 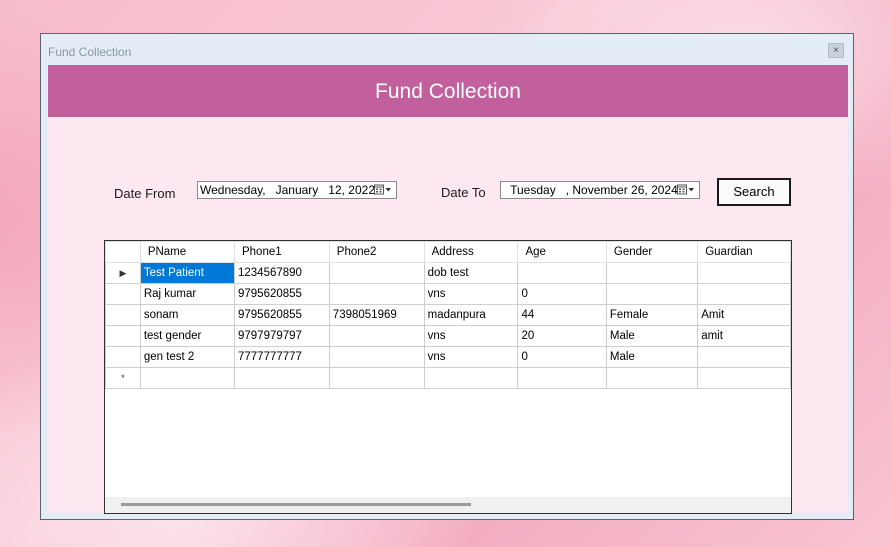 I want to click on column-header: Age, so click(x=562, y=252).